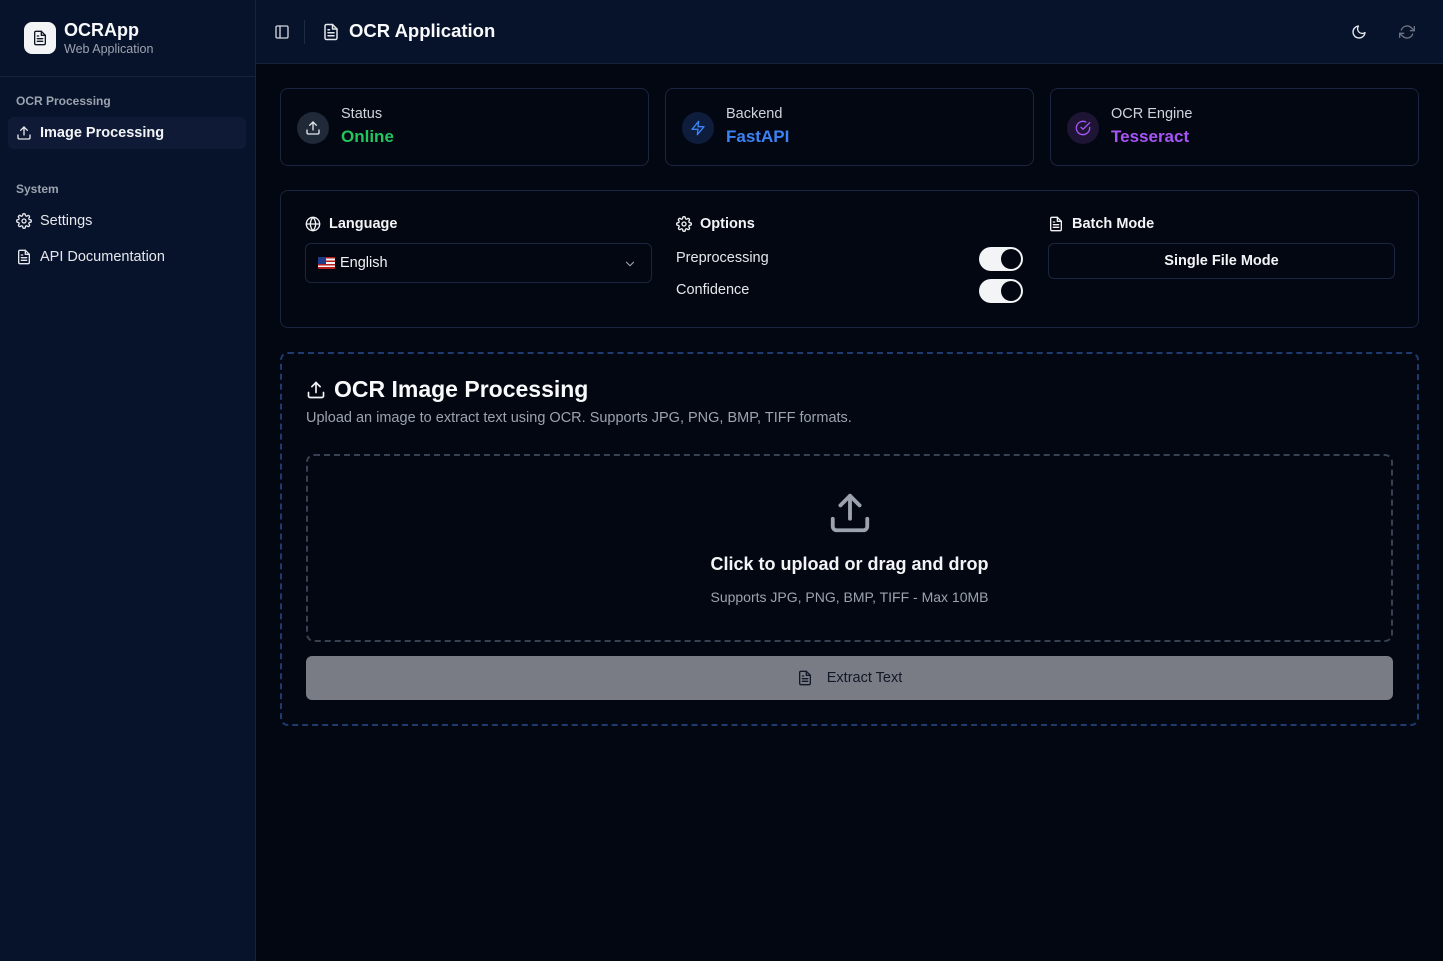  What do you see at coordinates (1234, 127) in the screenshot?
I see `ocr-engine-card: OCR Engine Tesseract` at bounding box center [1234, 127].